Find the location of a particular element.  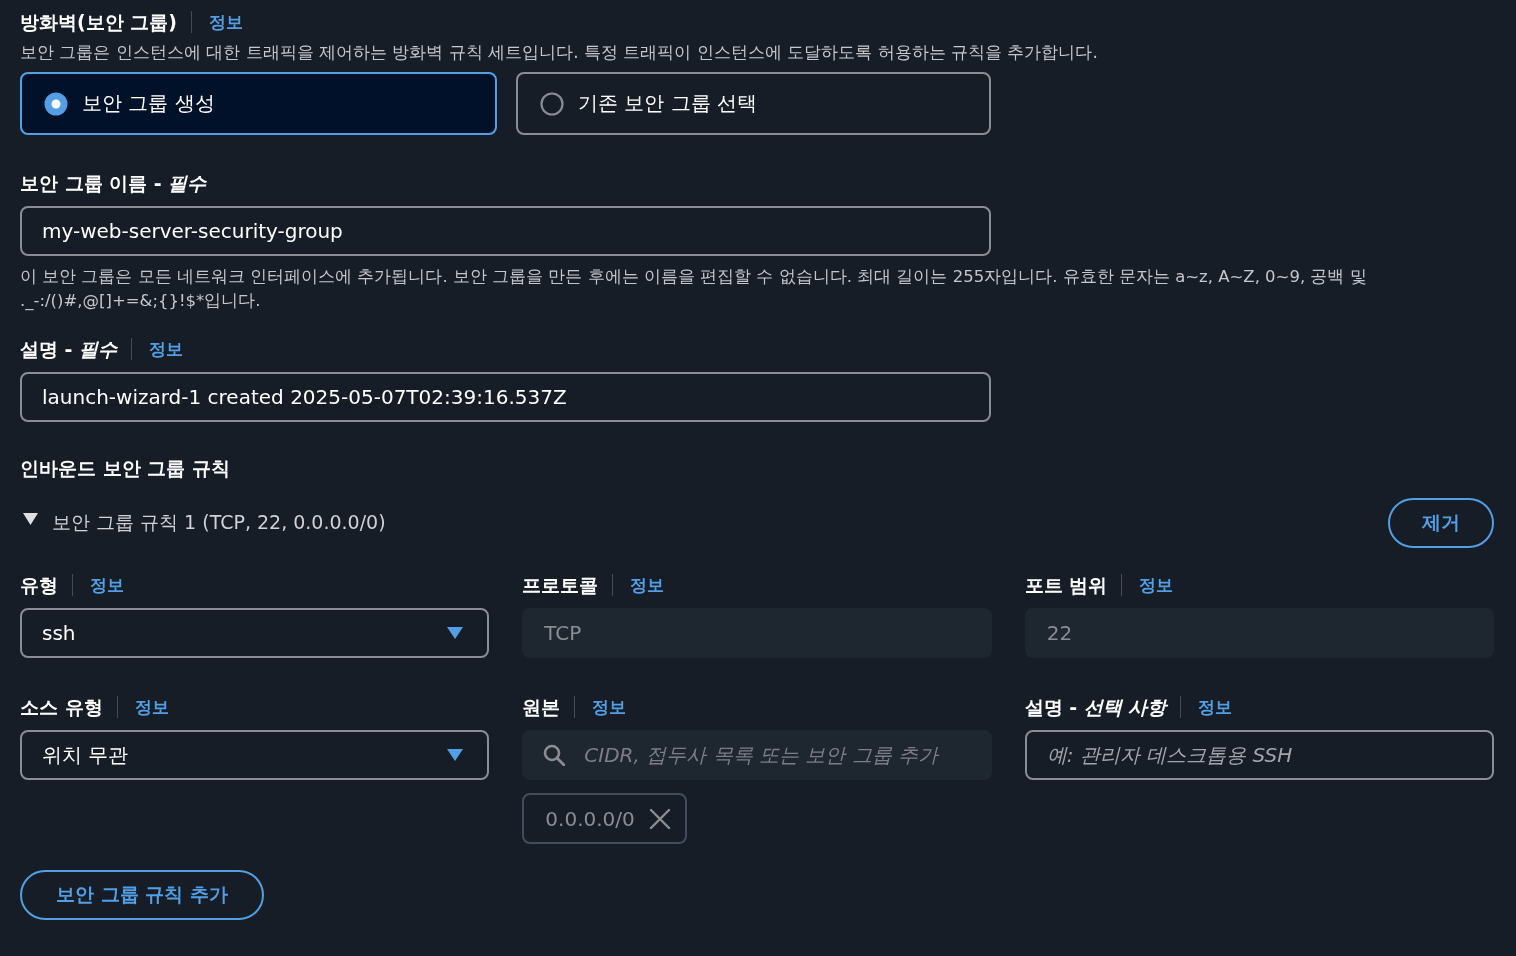

radio-selected-icon is located at coordinates (56, 103).